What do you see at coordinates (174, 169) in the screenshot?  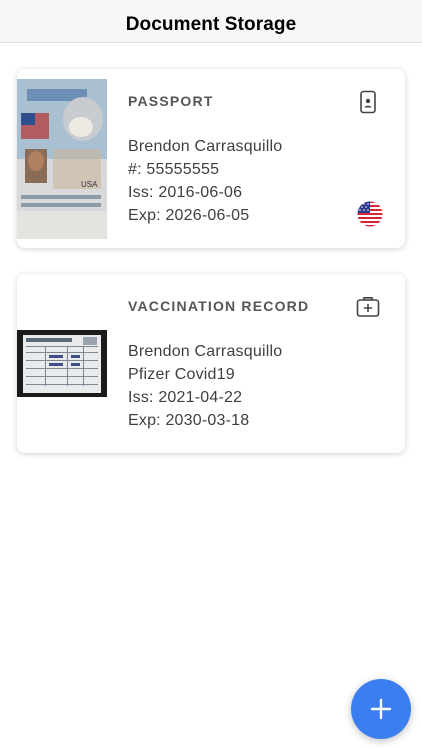 I see `document-number: #: 55555555` at bounding box center [174, 169].